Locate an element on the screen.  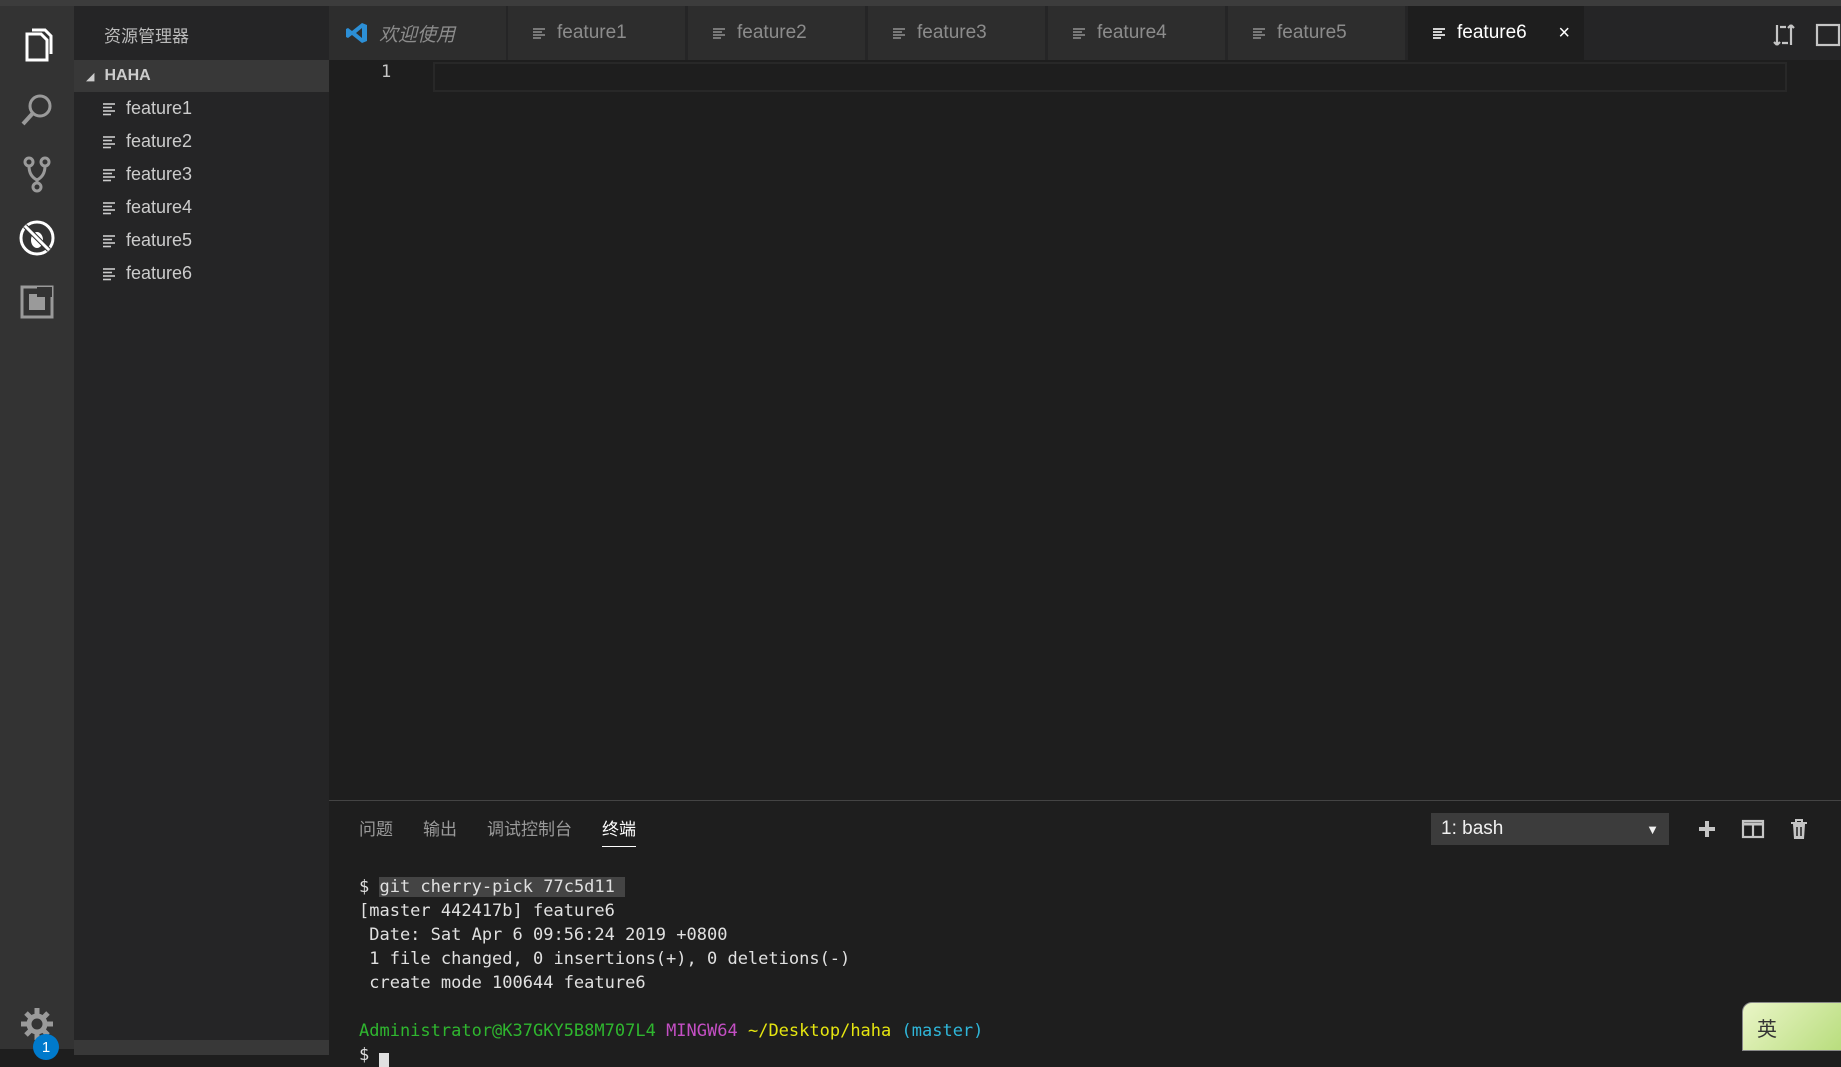
terminal-cursor is located at coordinates (384, 1060).